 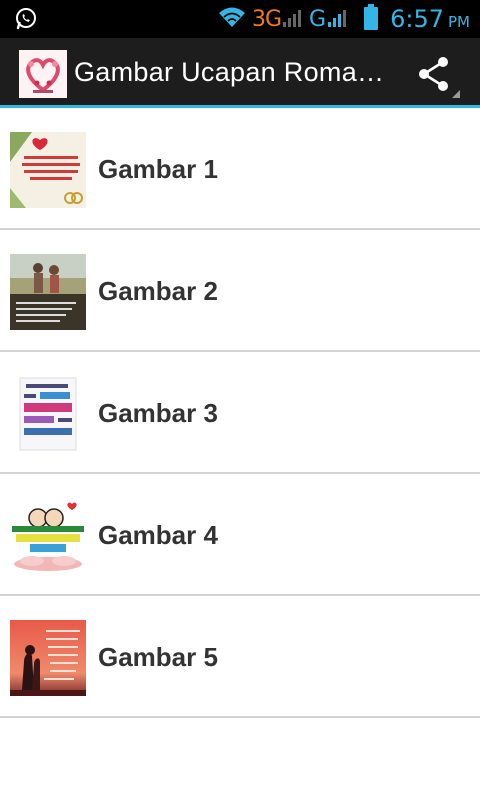 I want to click on signal-strength-icon, so click(x=294, y=19).